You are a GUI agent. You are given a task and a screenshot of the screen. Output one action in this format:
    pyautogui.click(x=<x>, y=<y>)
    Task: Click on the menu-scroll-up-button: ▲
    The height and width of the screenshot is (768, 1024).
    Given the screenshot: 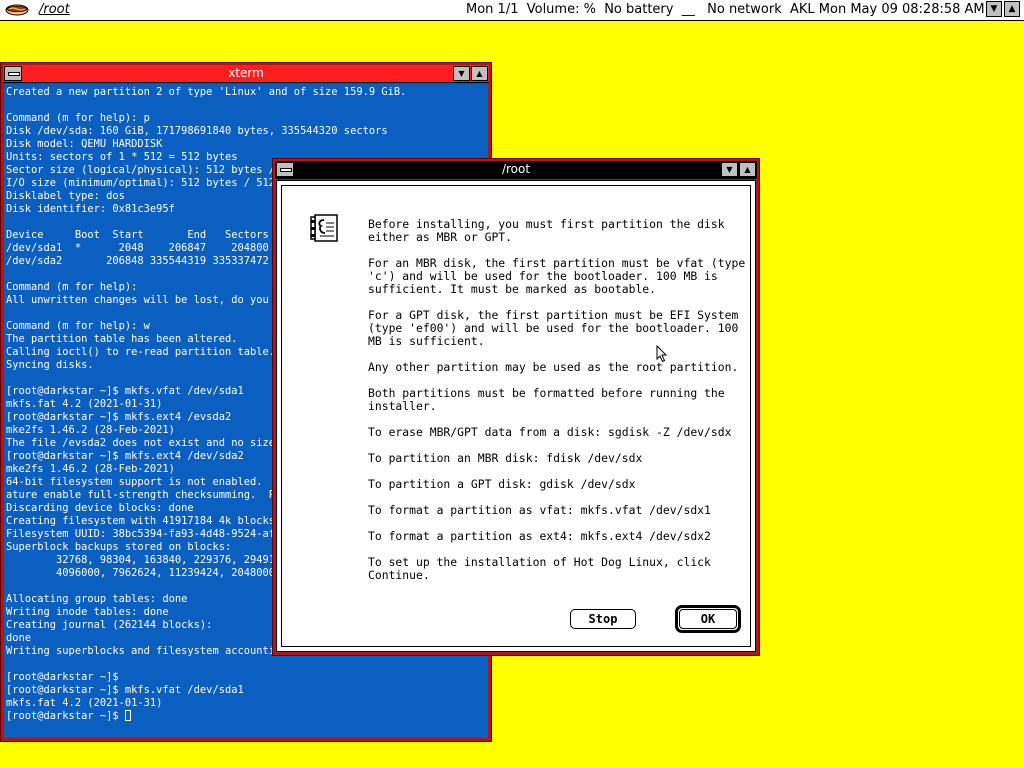 What is the action you would take?
    pyautogui.click(x=1012, y=9)
    